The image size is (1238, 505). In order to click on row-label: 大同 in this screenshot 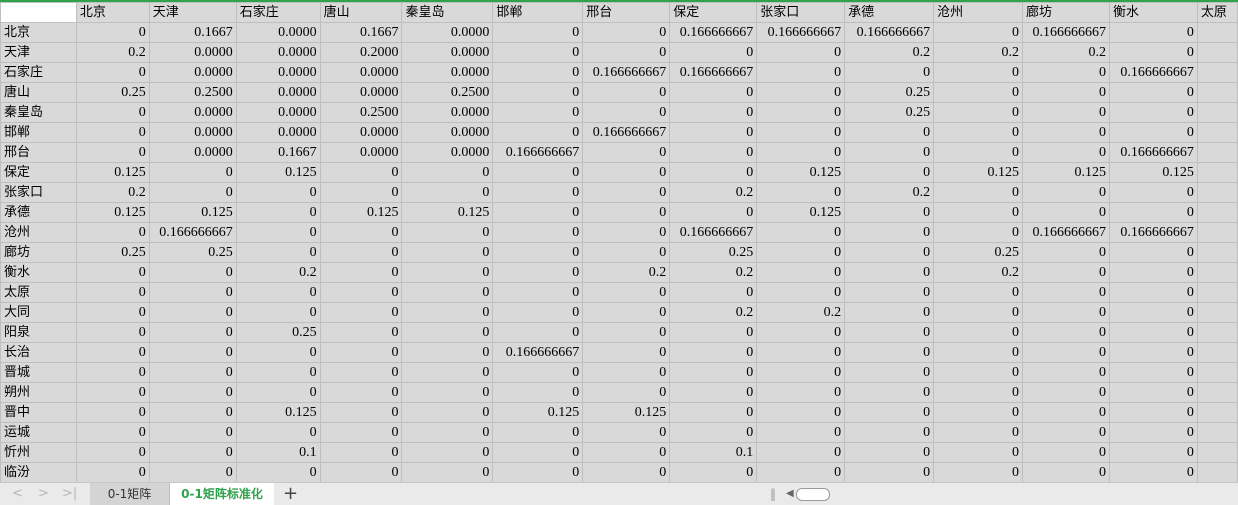, I will do `click(38, 312)`.